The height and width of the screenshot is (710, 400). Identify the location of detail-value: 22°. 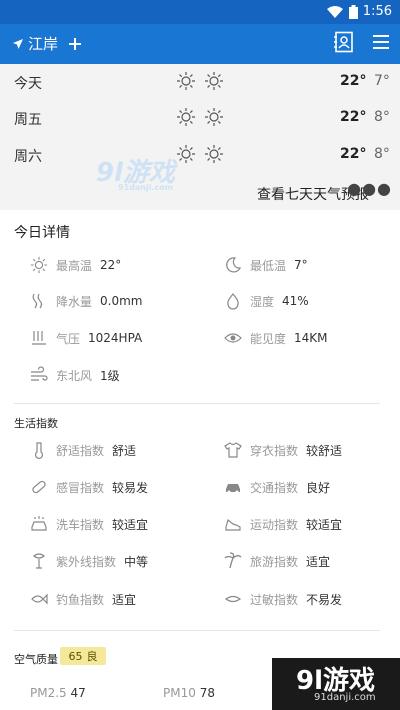
(111, 265).